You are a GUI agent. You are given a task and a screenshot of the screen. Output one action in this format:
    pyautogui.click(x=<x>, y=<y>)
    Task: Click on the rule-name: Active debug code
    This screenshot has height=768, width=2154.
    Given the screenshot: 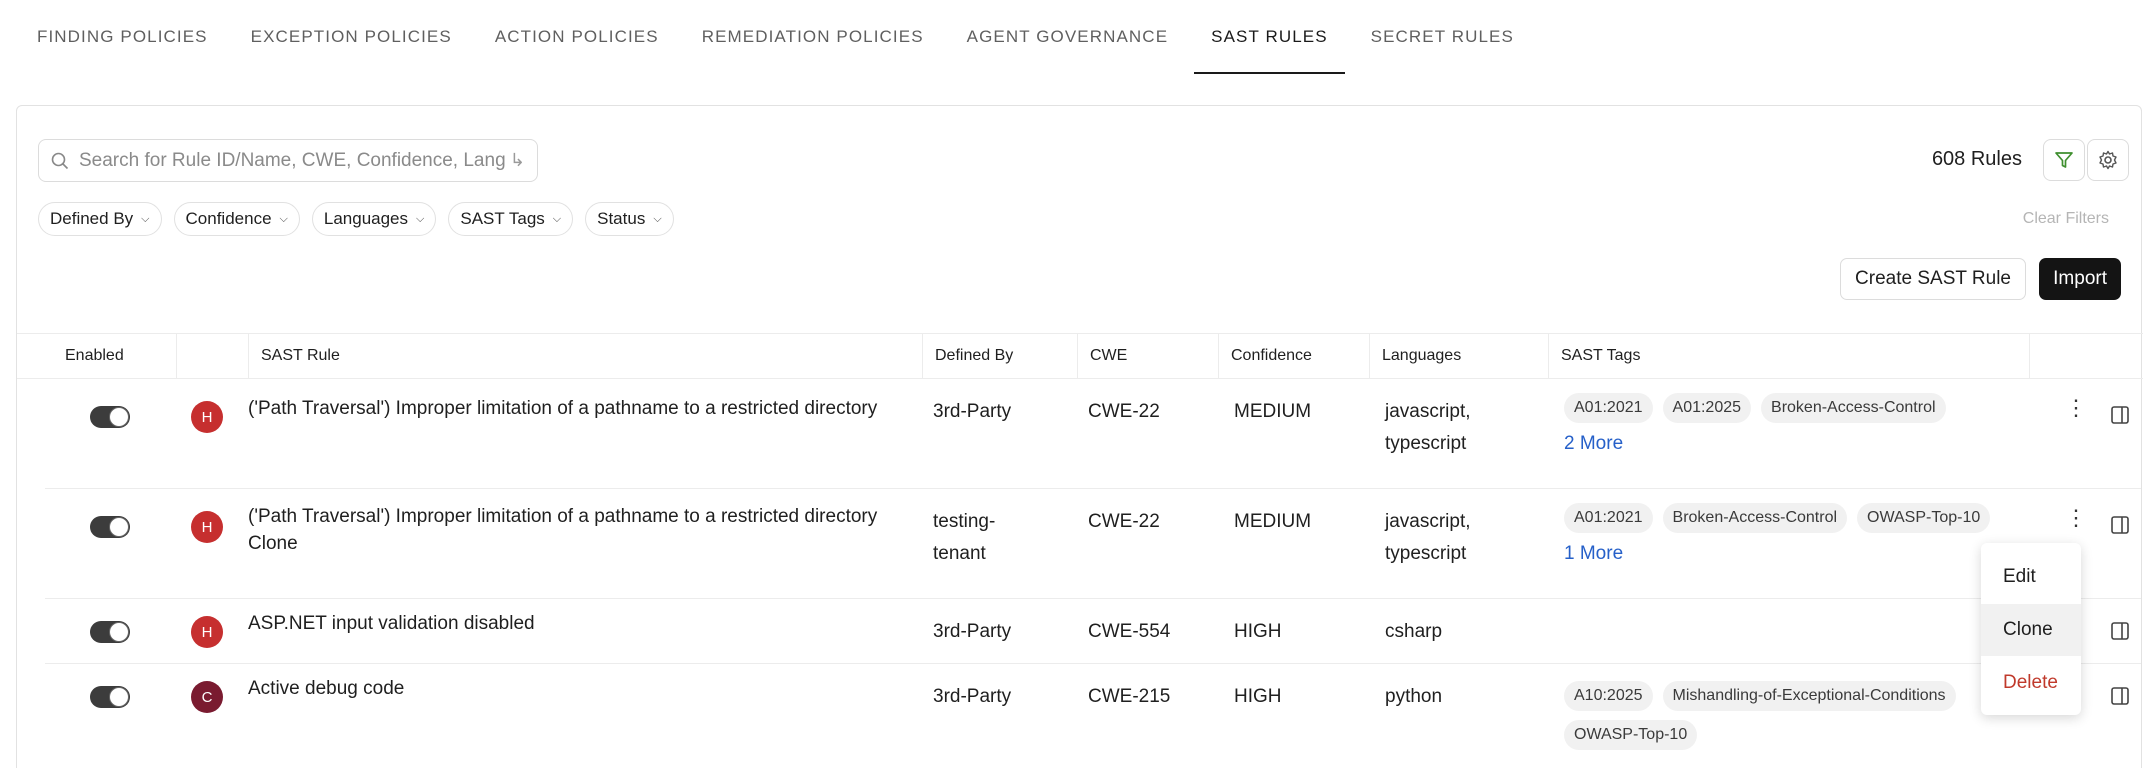 What is the action you would take?
    pyautogui.click(x=326, y=689)
    